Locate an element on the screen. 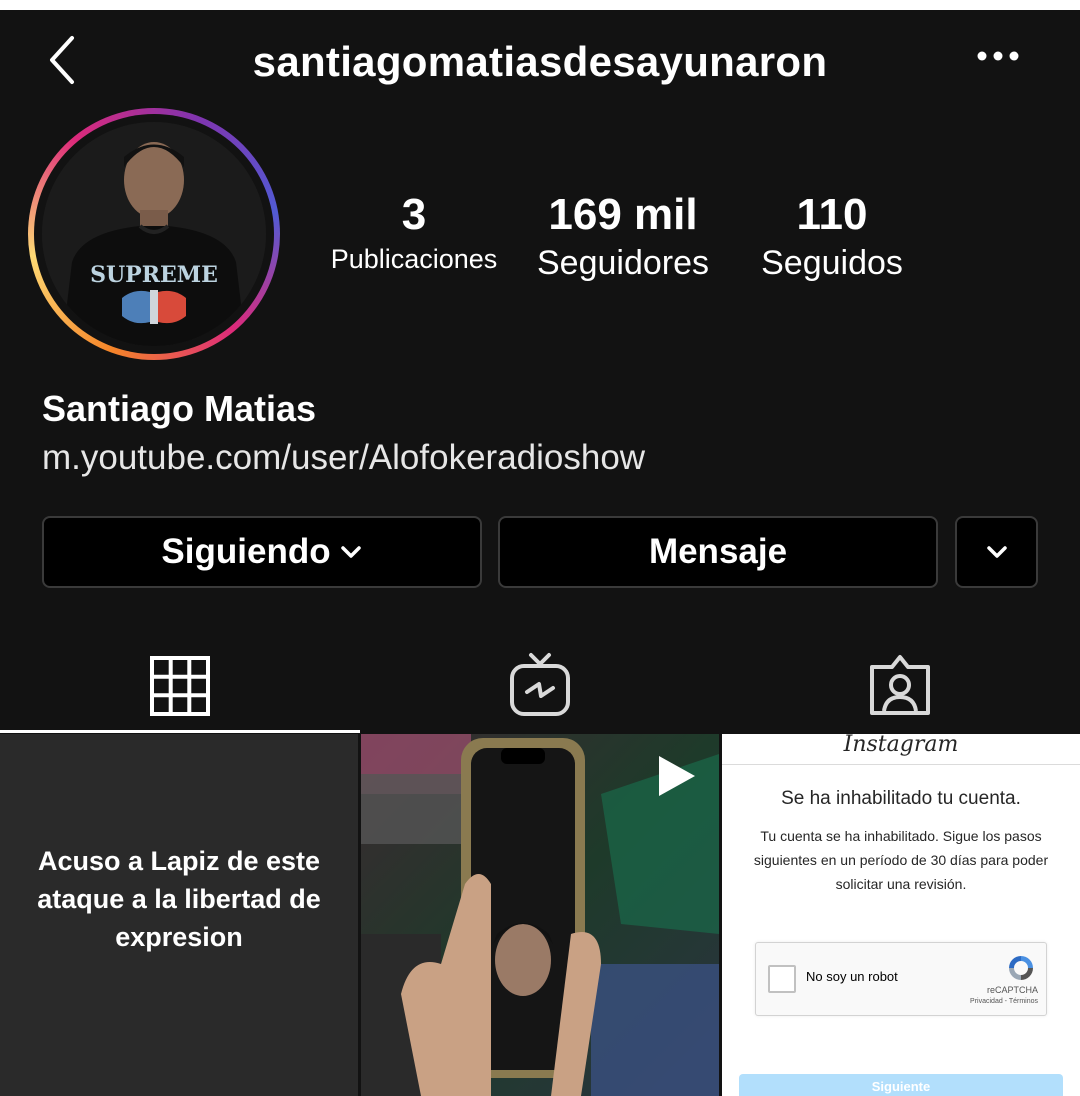  tagged-person-icon is located at coordinates (900, 685).